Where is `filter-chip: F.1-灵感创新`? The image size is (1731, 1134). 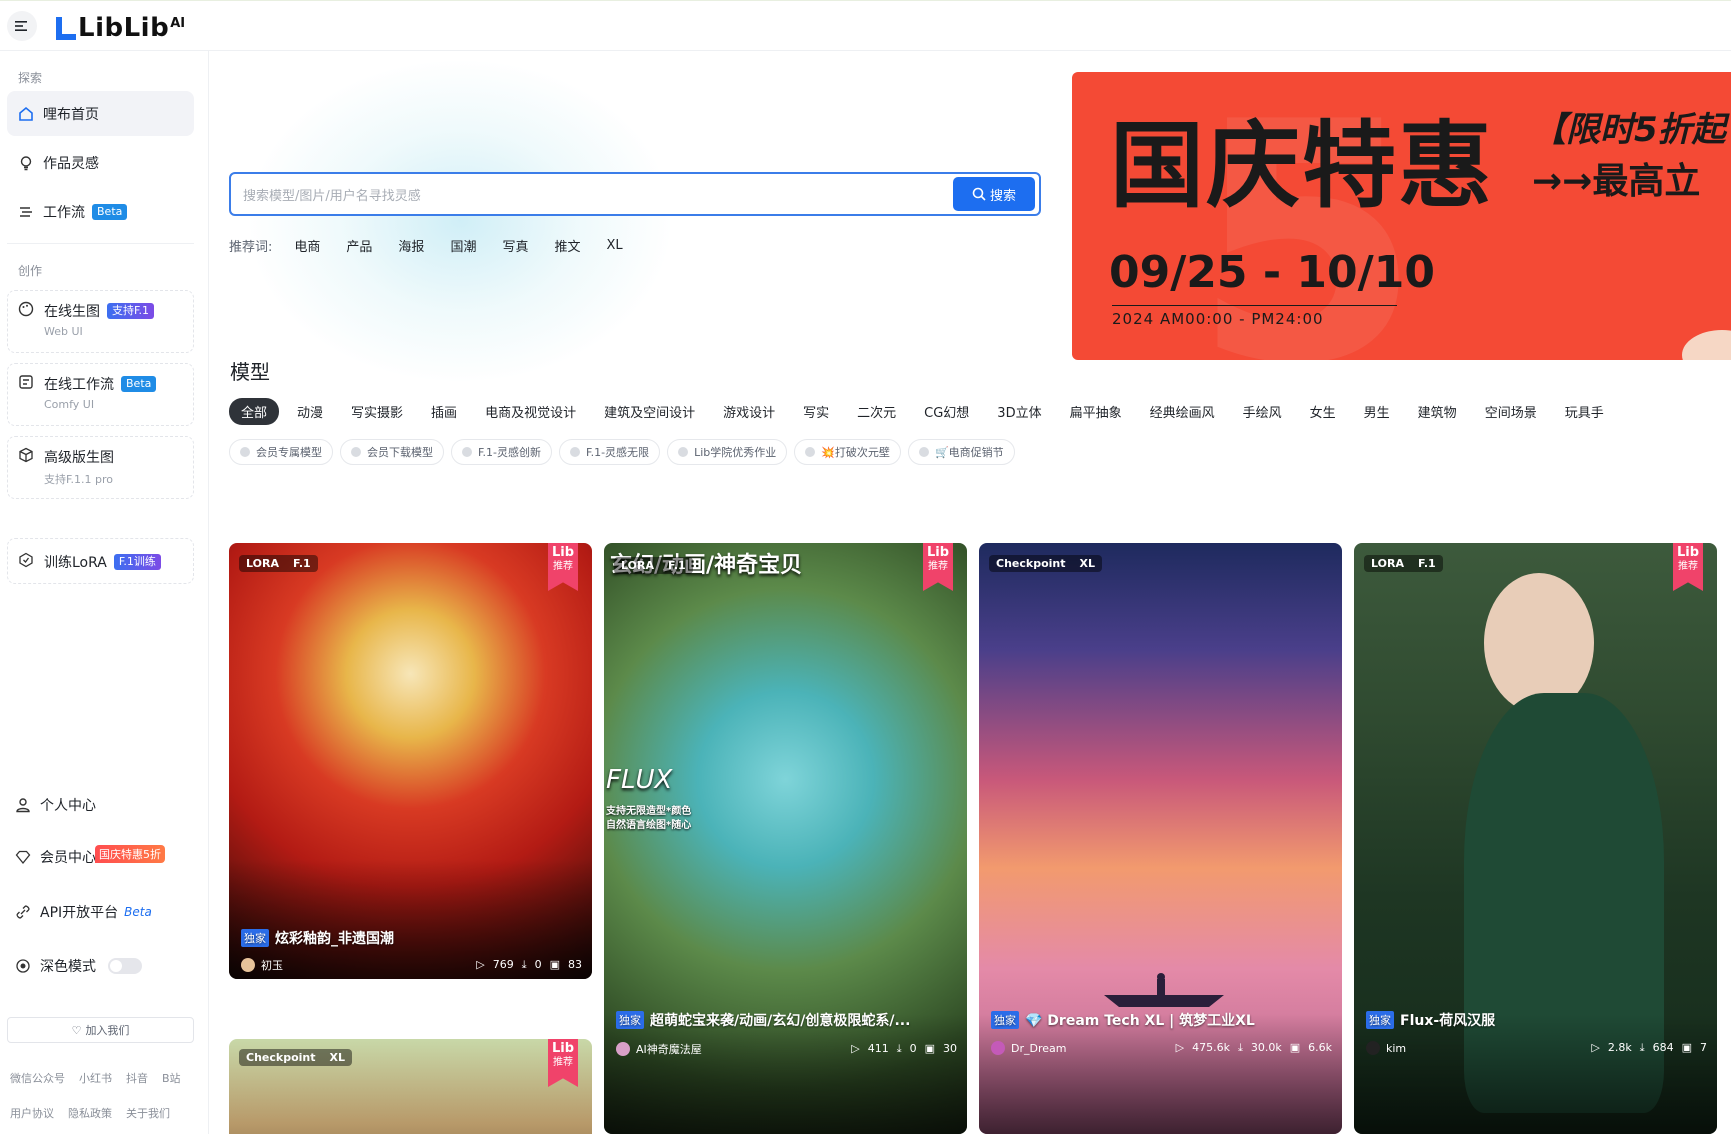
filter-chip: F.1-灵感创新 is located at coordinates (502, 452).